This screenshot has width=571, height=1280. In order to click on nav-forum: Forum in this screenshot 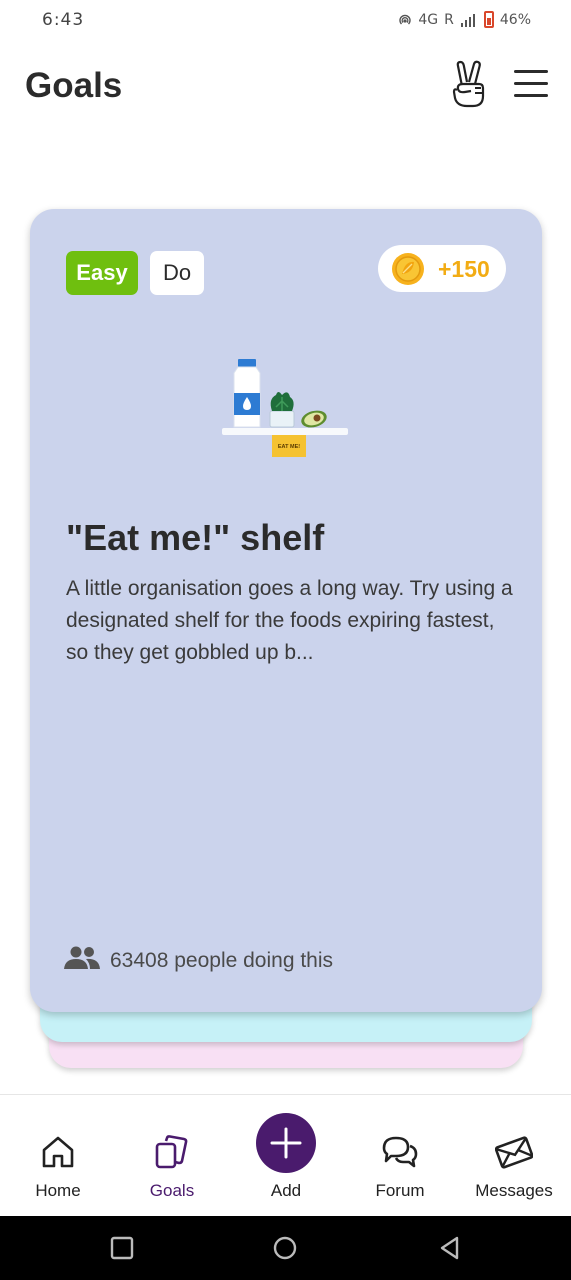, I will do `click(400, 1156)`.